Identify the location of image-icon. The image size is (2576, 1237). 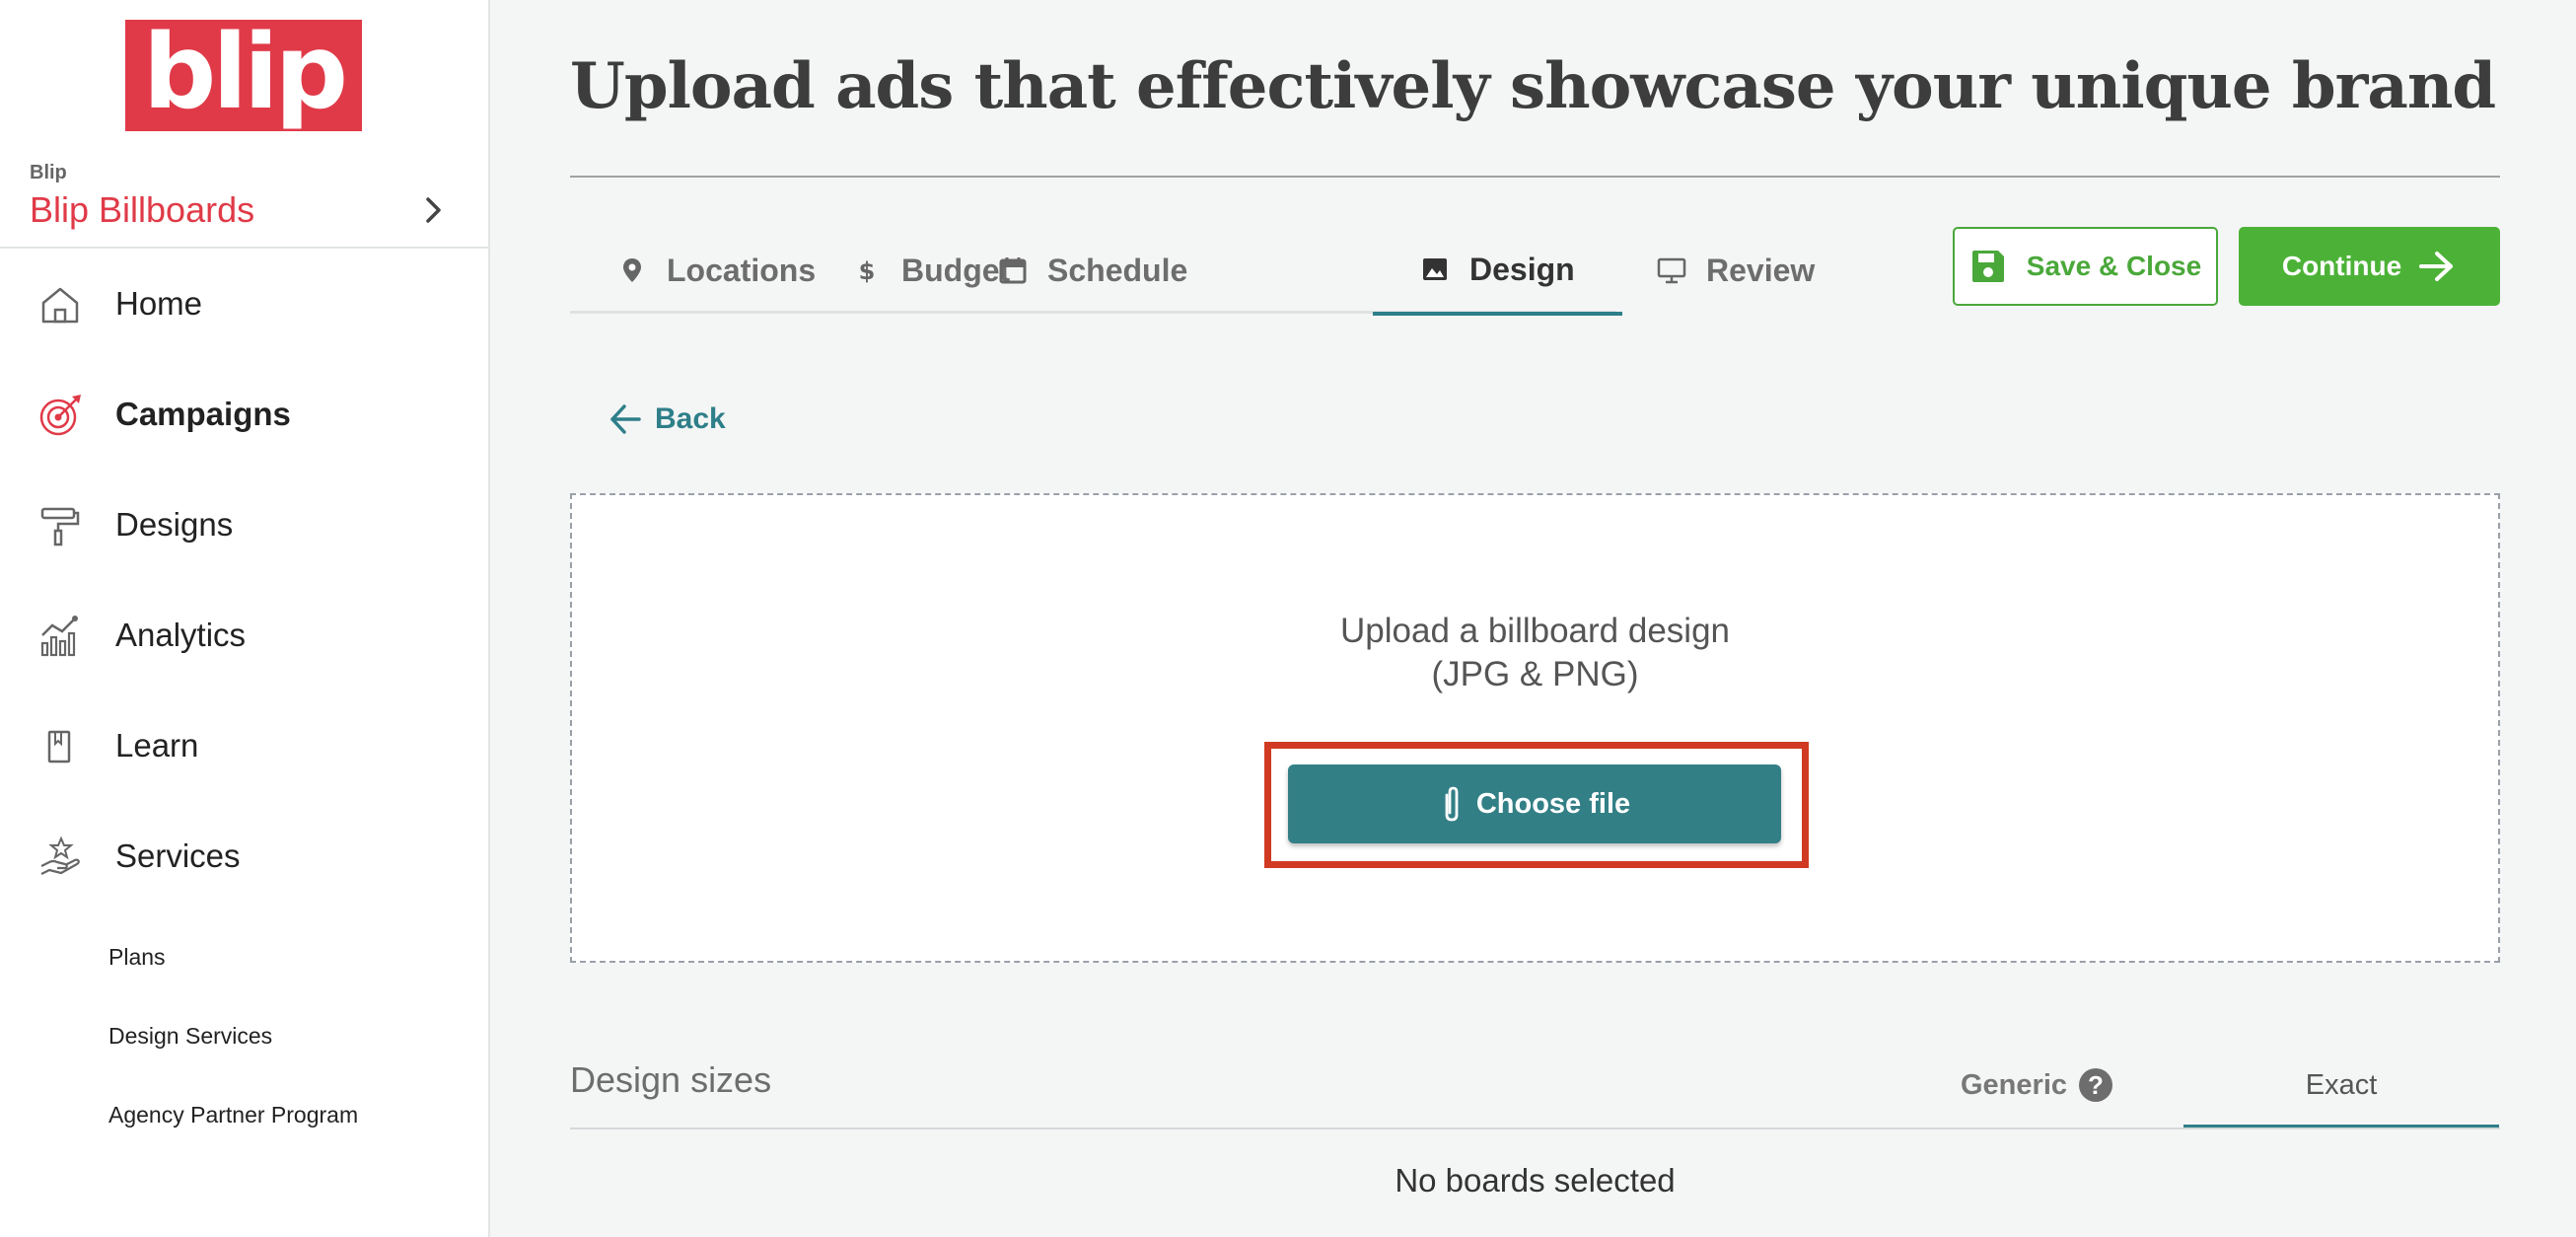
(1435, 269).